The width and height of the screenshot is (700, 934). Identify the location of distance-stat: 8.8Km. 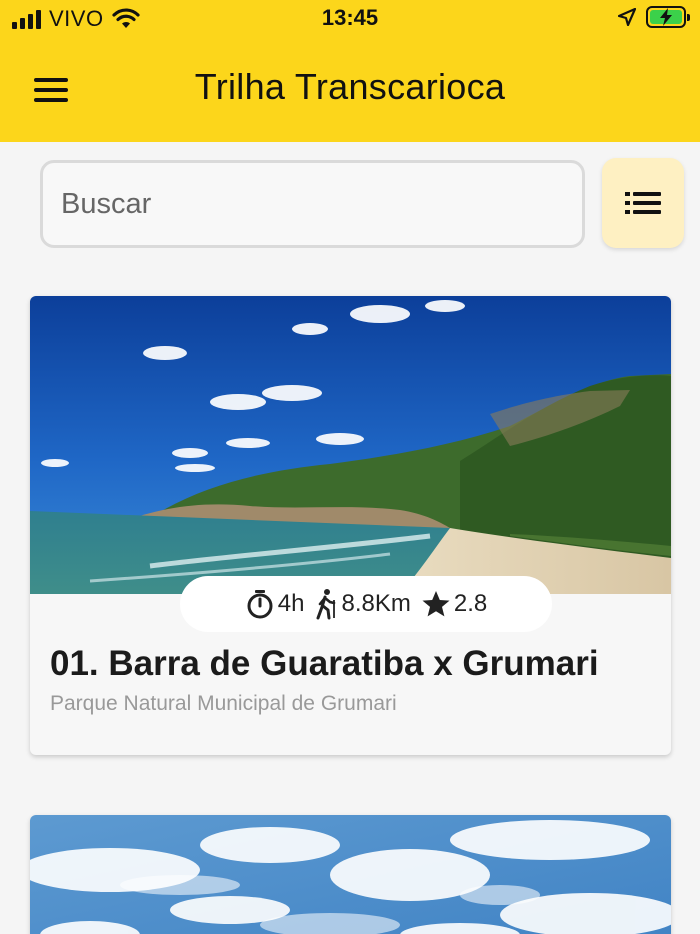
(362, 604).